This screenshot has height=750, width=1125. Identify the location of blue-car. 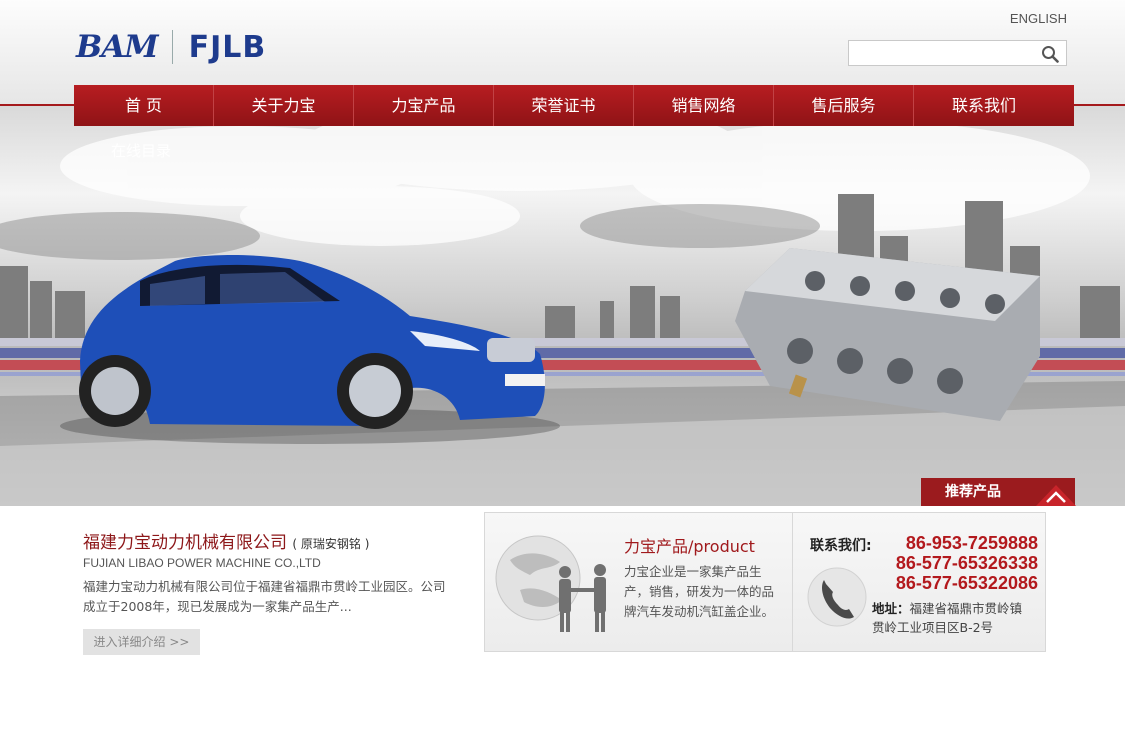
(310, 349).